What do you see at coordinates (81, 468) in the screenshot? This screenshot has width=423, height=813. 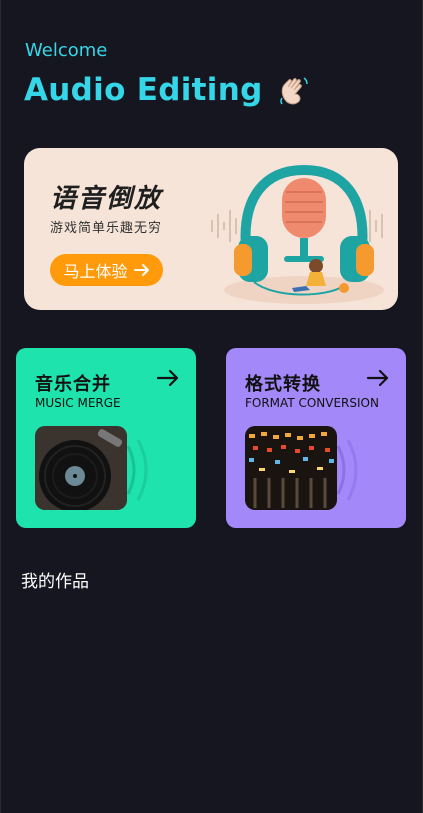 I see `vinyl-record-image` at bounding box center [81, 468].